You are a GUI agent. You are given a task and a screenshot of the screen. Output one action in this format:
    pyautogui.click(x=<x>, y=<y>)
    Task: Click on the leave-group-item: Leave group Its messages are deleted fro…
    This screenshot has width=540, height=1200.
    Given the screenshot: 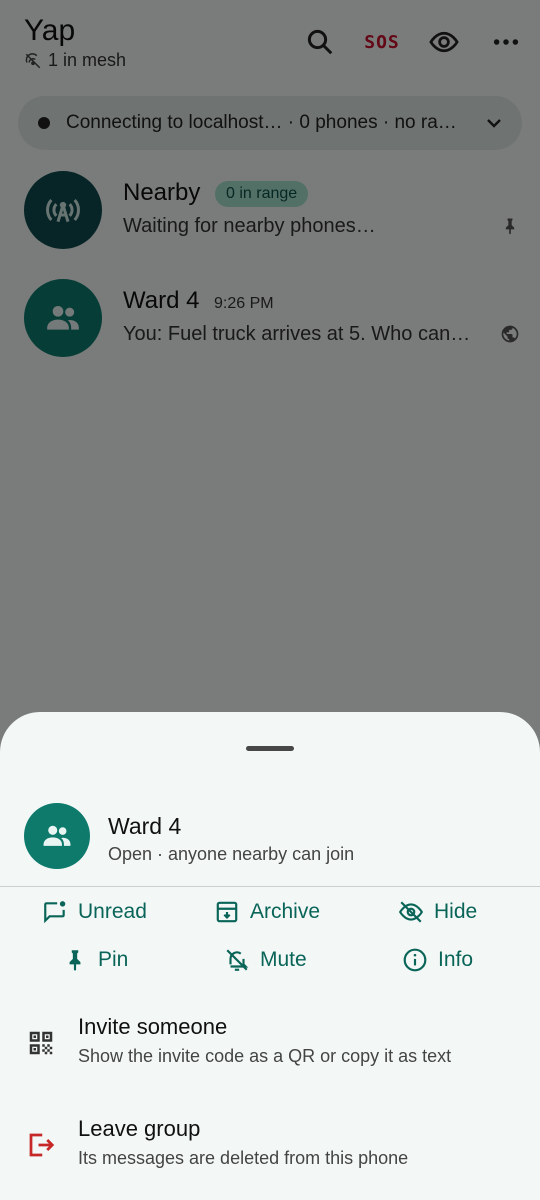 What is the action you would take?
    pyautogui.click(x=270, y=1156)
    